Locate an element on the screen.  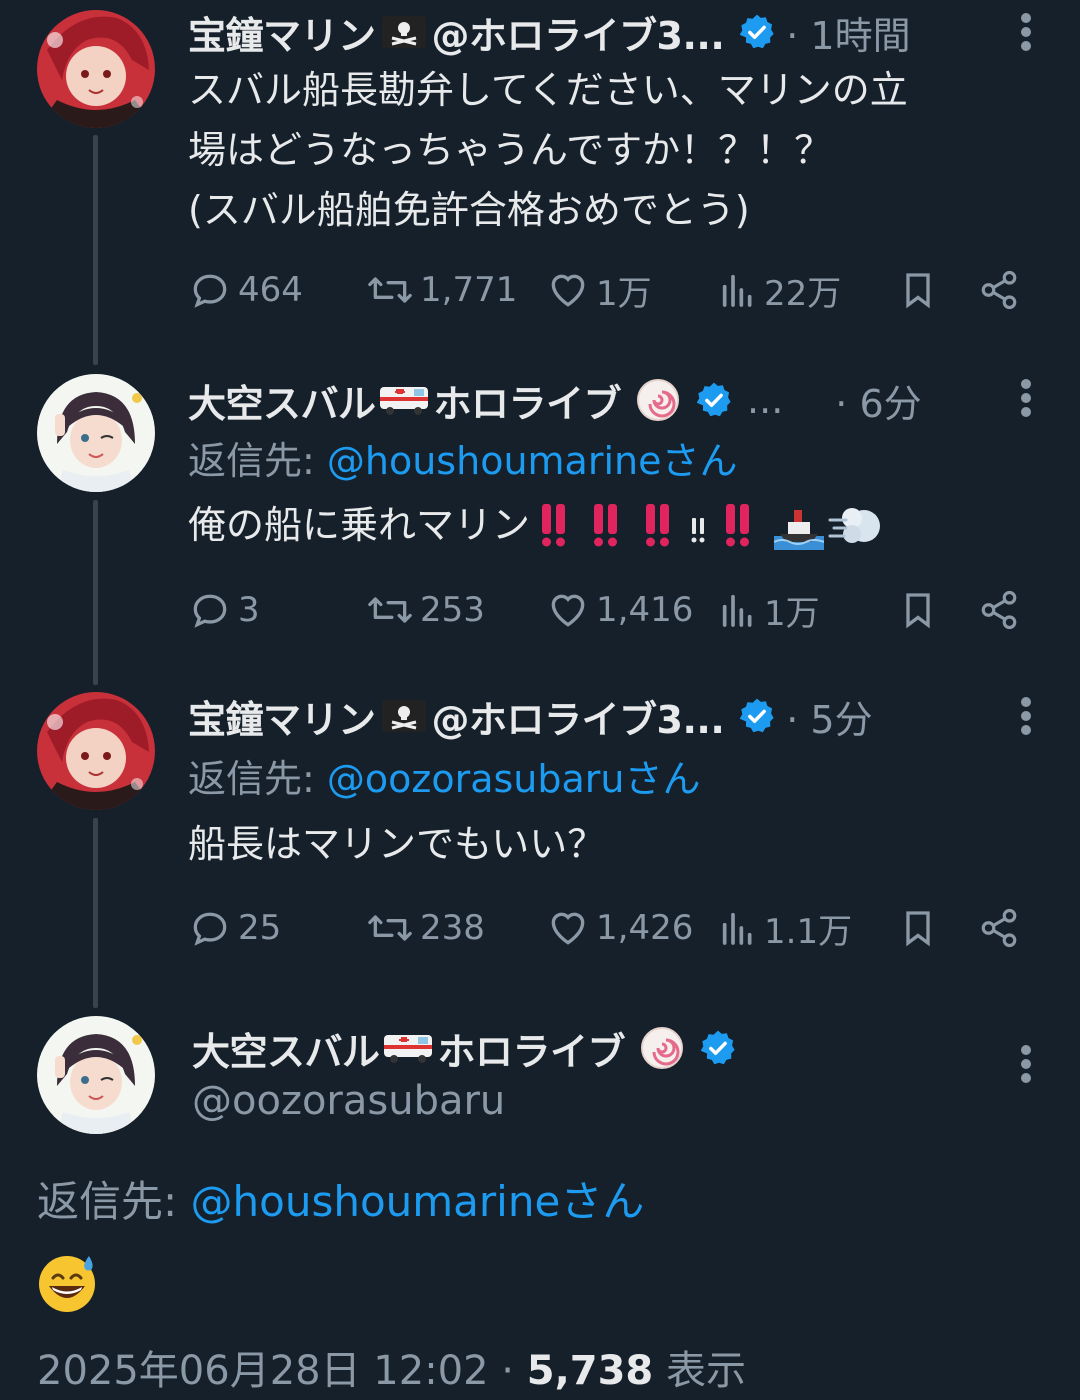
views-count: 1.1万 is located at coordinates (808, 931).